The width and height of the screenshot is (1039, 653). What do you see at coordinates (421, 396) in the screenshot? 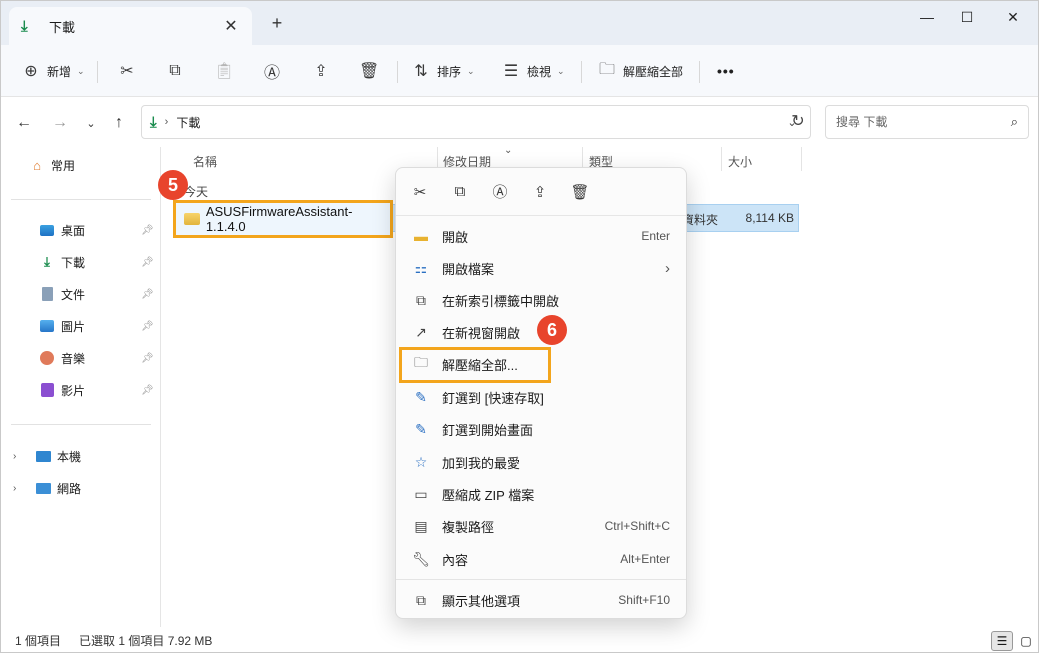
I see `pin-icon: ✎` at bounding box center [421, 396].